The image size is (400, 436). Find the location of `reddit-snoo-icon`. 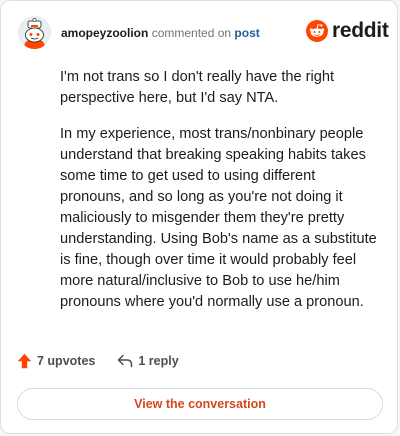

reddit-snoo-icon is located at coordinates (317, 31).